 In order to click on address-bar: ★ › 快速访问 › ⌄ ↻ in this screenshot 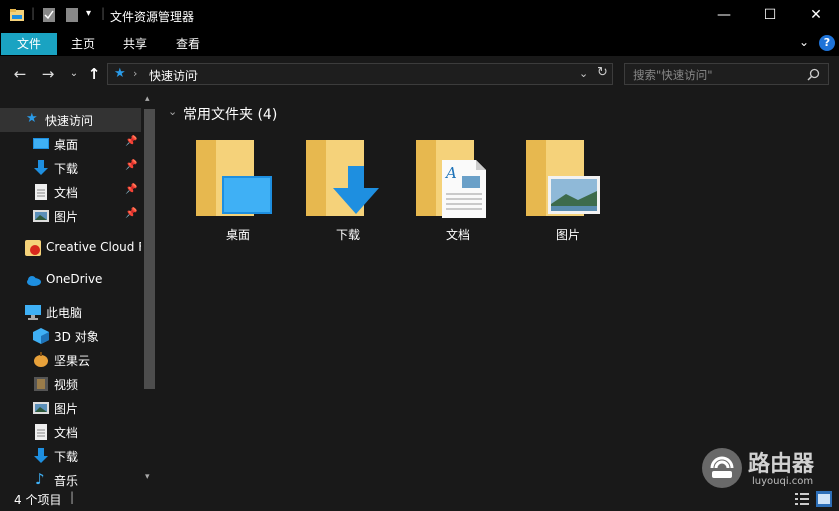, I will do `click(360, 74)`.